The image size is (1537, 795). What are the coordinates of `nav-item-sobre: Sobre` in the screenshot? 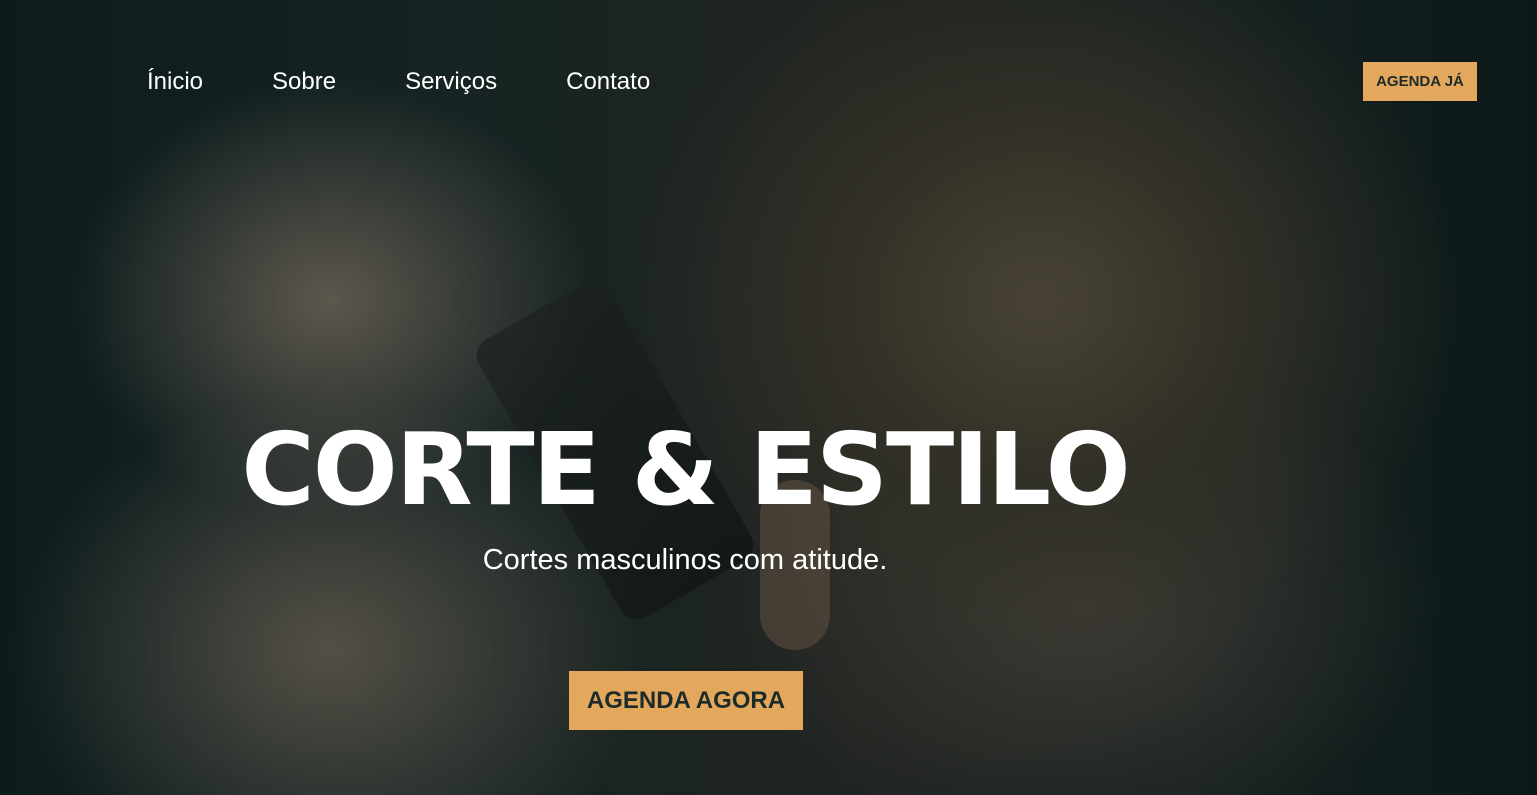 It's located at (304, 82).